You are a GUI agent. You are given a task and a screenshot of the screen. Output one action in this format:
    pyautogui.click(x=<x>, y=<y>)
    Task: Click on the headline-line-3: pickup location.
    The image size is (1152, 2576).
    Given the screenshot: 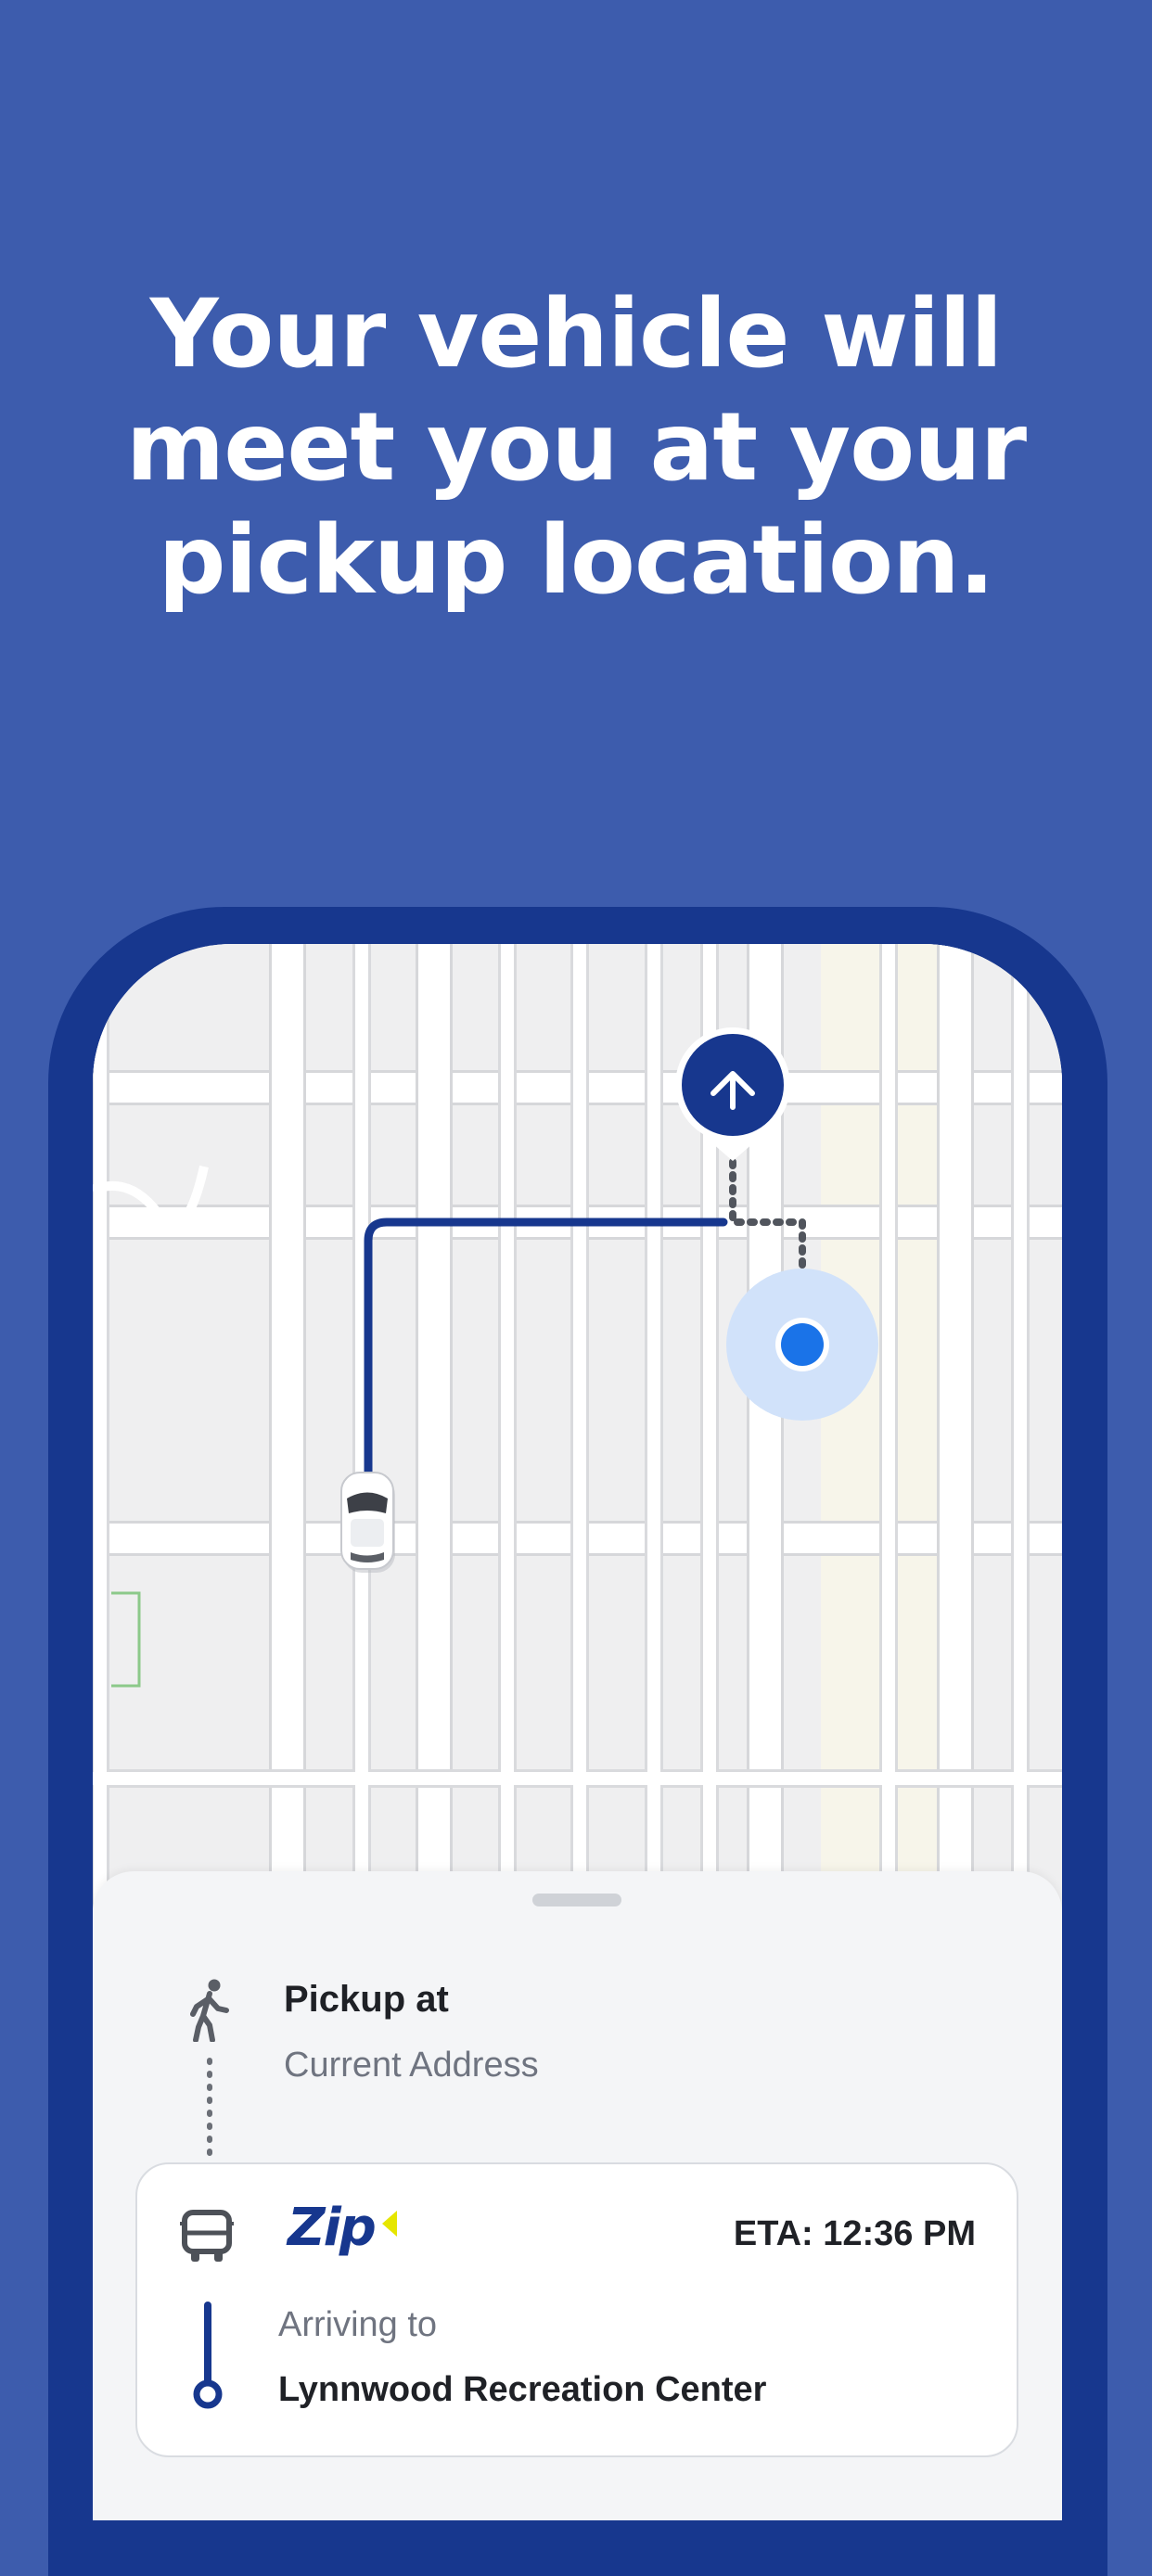 What is the action you would take?
    pyautogui.click(x=576, y=560)
    